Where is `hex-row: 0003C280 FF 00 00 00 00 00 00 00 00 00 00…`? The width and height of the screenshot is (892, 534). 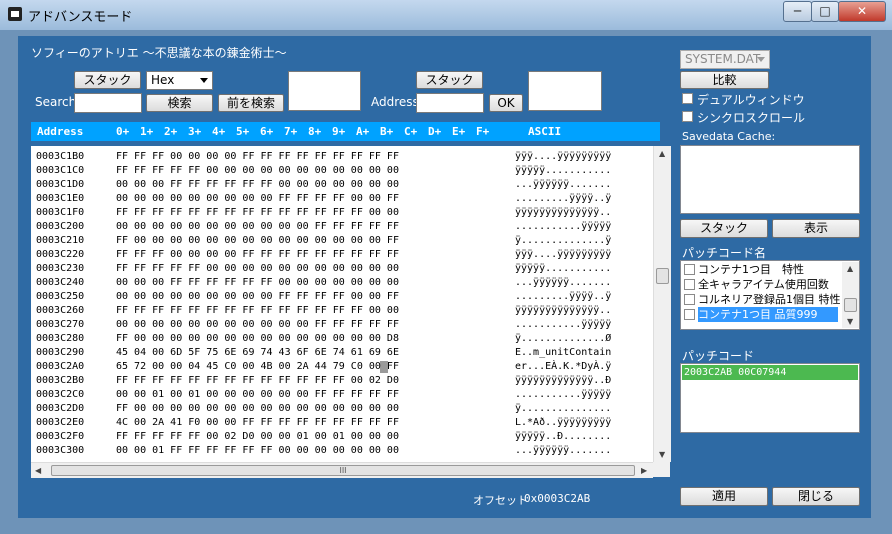 hex-row: 0003C280 FF 00 00 00 00 00 00 00 00 00 00… is located at coordinates (341, 339).